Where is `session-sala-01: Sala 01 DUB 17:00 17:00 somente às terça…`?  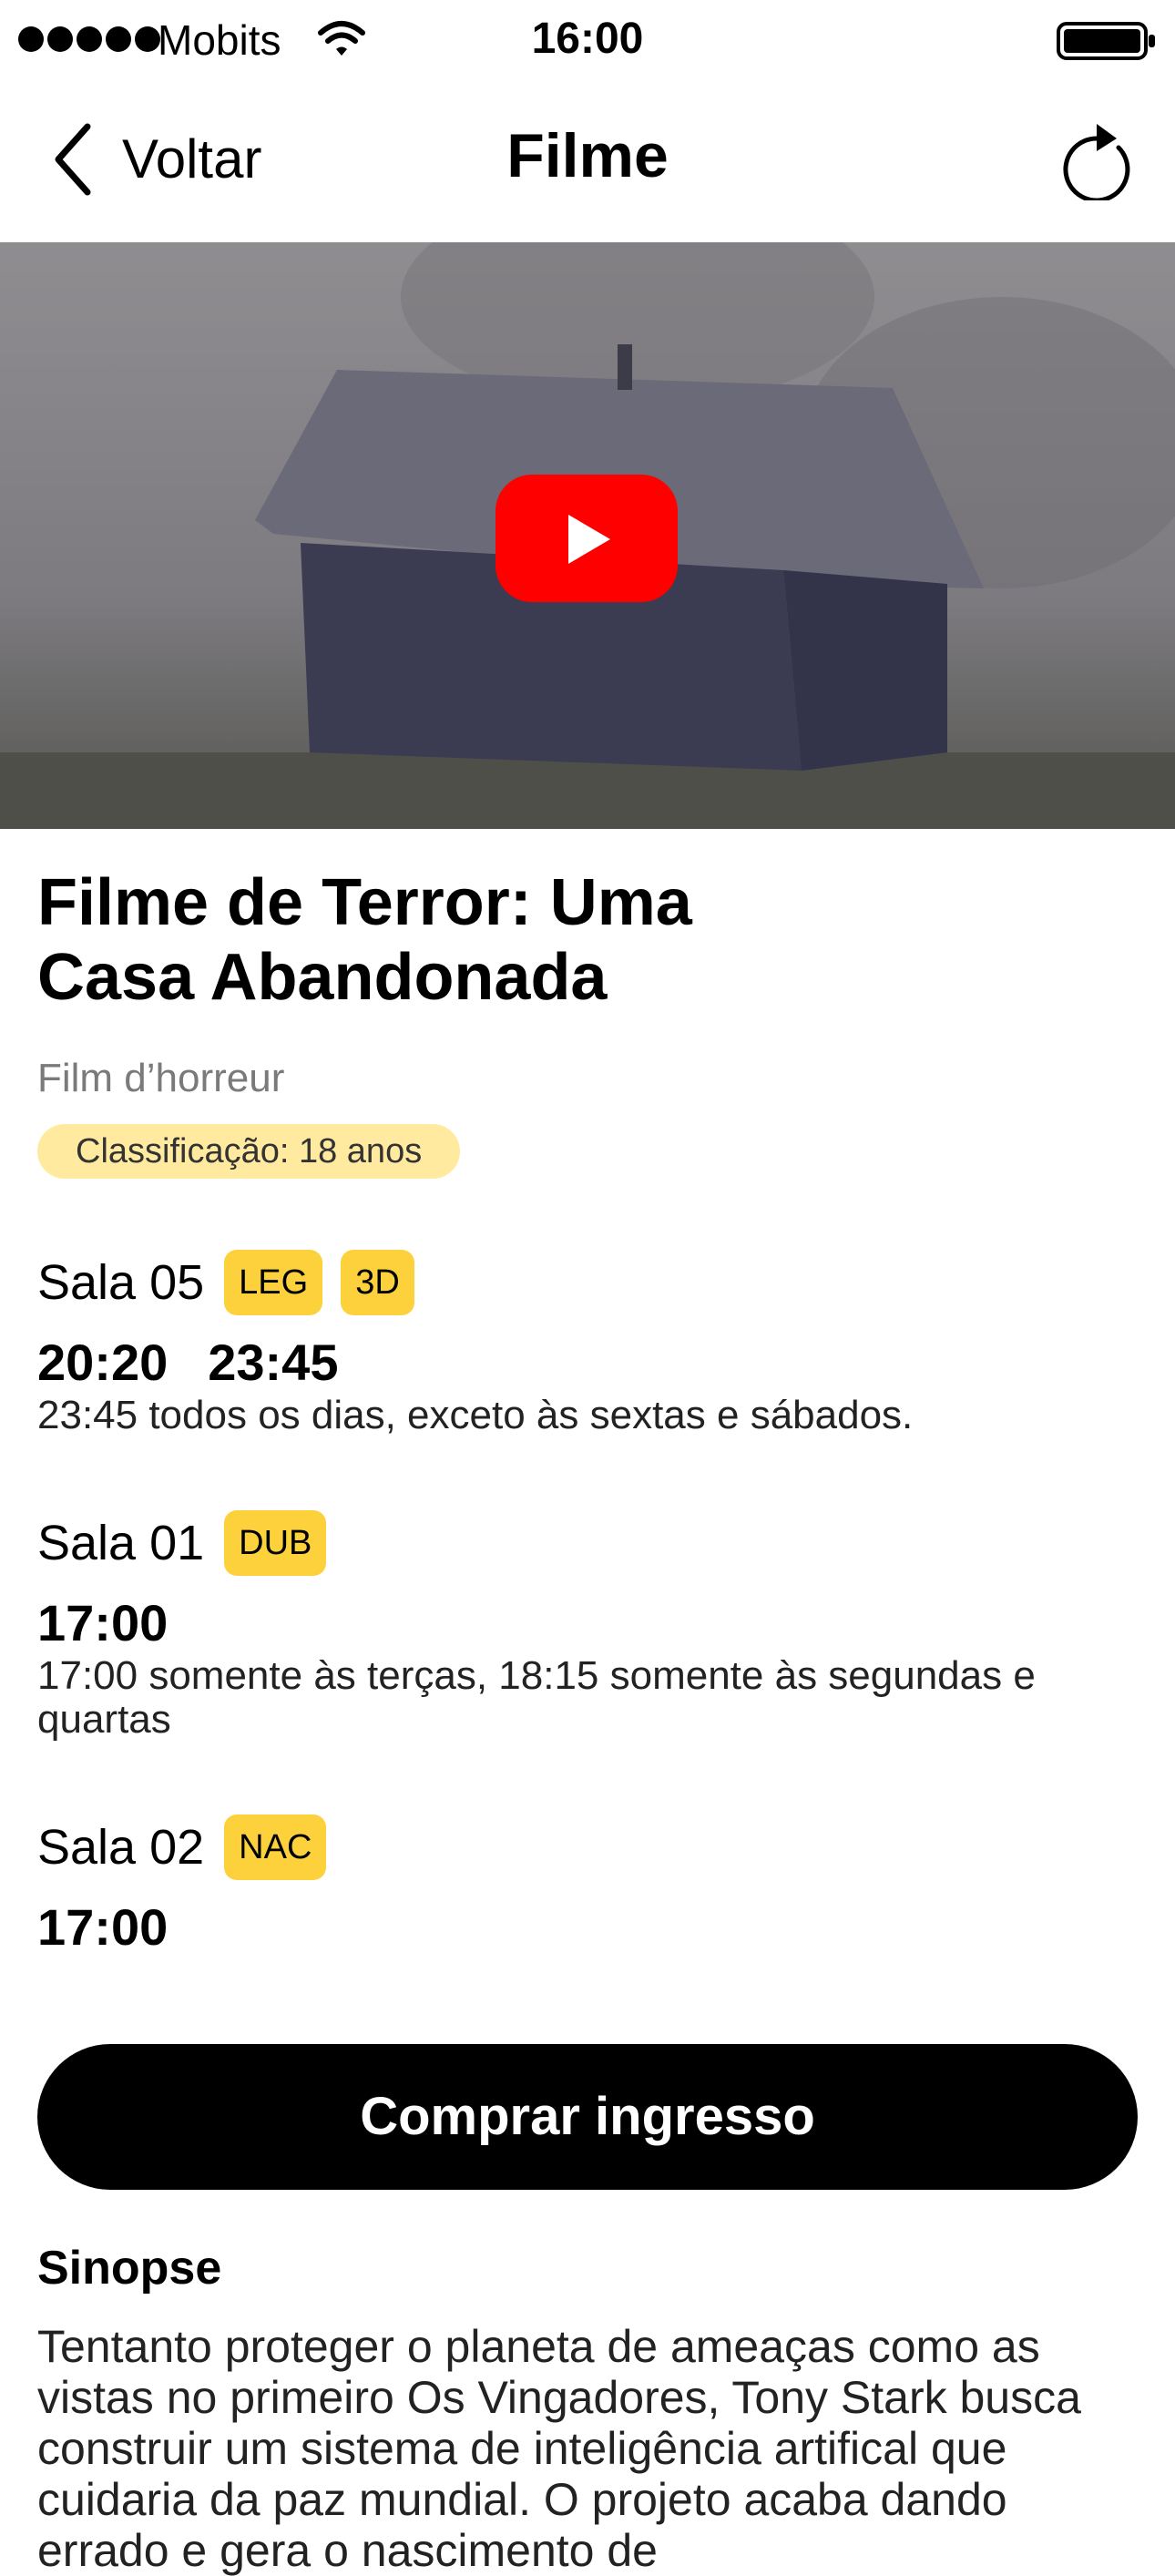
session-sala-01: Sala 01 DUB 17:00 17:00 somente às terça… is located at coordinates (588, 1626).